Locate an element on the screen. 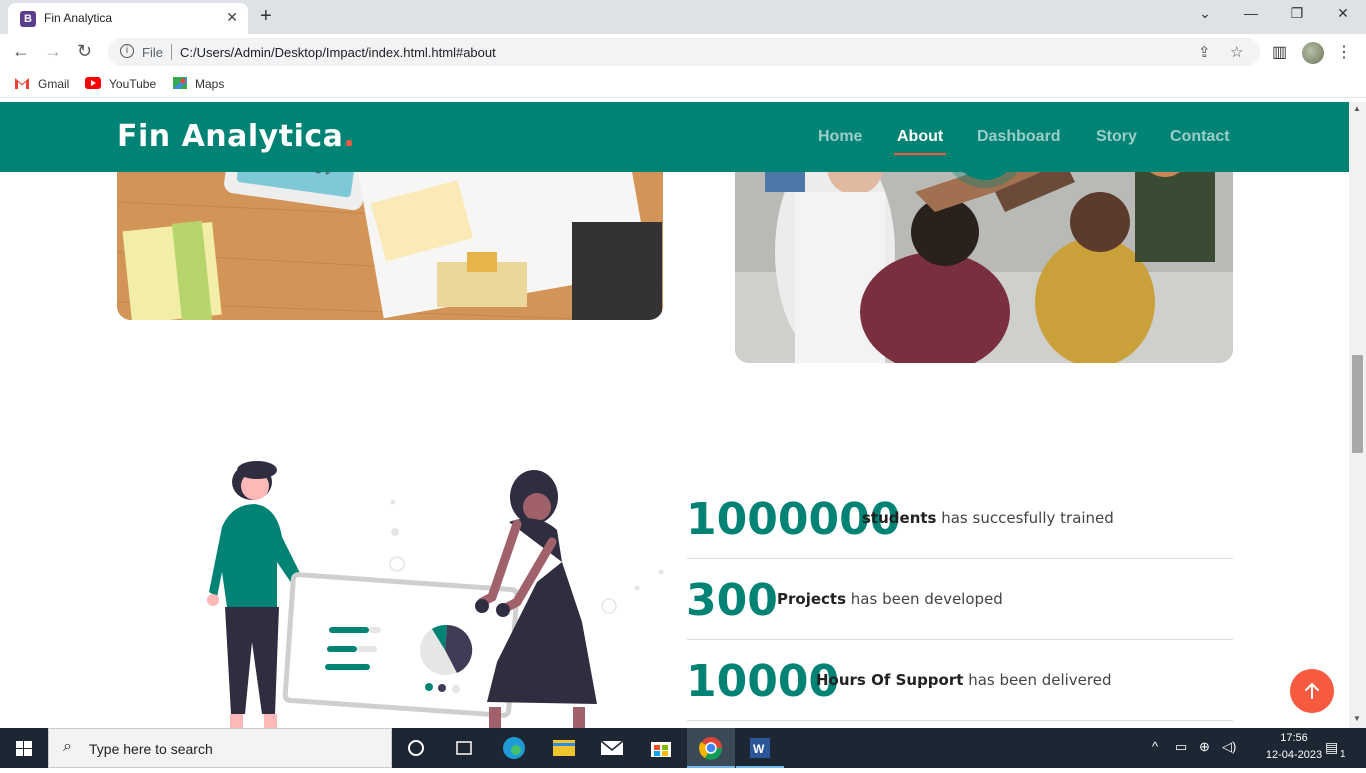 This screenshot has height=773, width=1366. scrollbar-thumb is located at coordinates (1357, 404).